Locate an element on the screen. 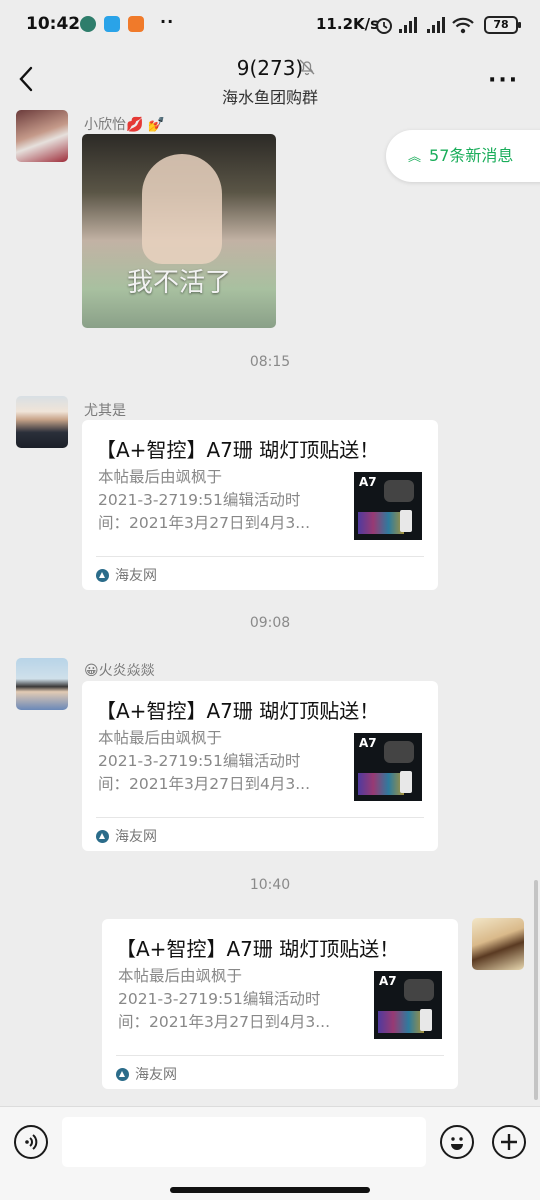 The image size is (540, 1200). timestamp: 08:15 is located at coordinates (270, 362).